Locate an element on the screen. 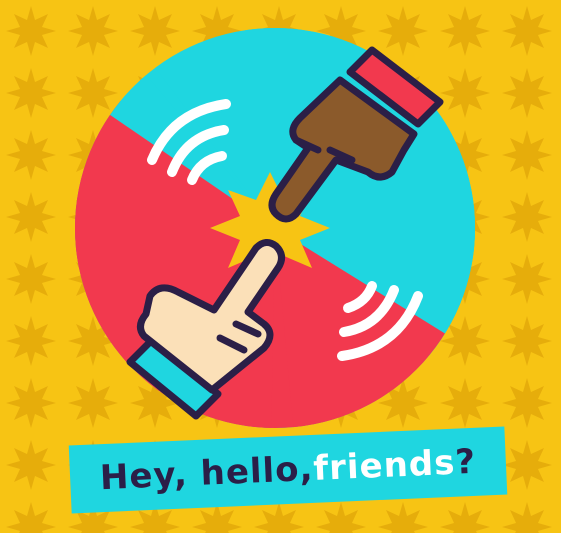 This screenshot has height=533, width=561. banner-text-part2: friends is located at coordinates (384, 465).